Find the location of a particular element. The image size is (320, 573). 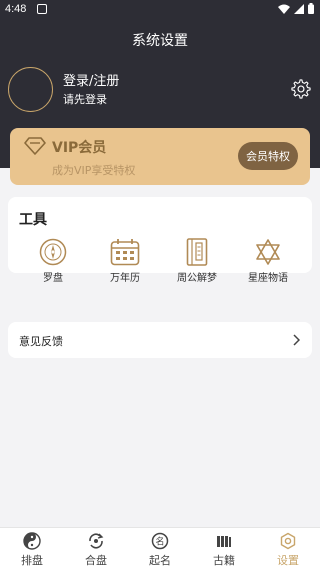

tool-label: 星座物语 is located at coordinates (268, 278).